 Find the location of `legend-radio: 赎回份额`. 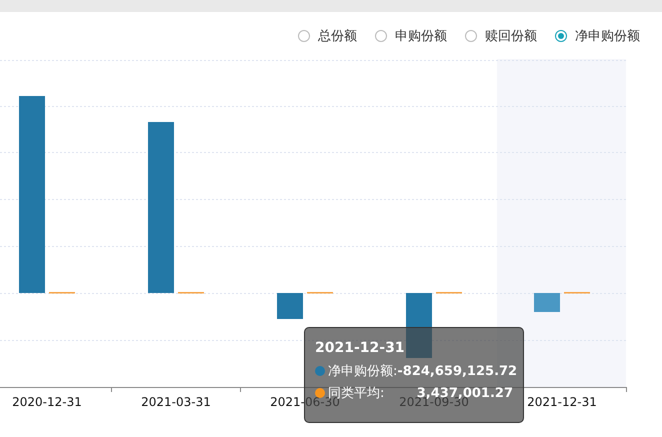

legend-radio: 赎回份额 is located at coordinates (501, 35).